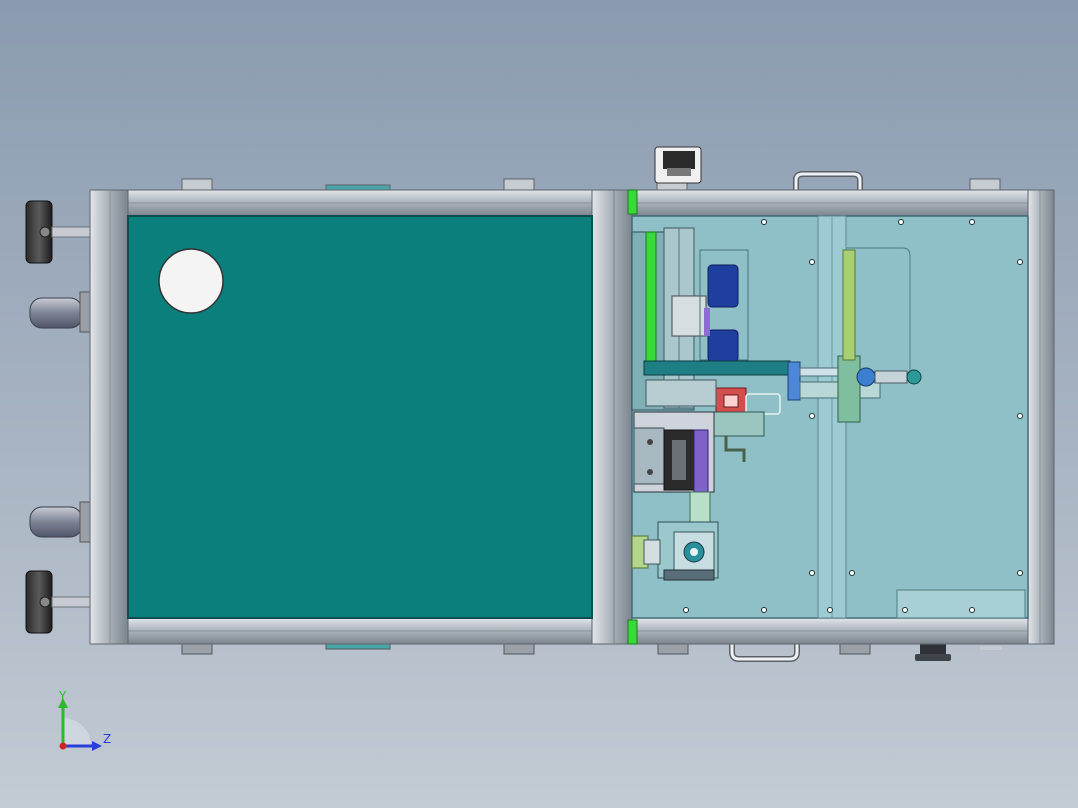 The width and height of the screenshot is (1078, 808). What do you see at coordinates (107, 739) in the screenshot?
I see `z-axis-label: Z` at bounding box center [107, 739].